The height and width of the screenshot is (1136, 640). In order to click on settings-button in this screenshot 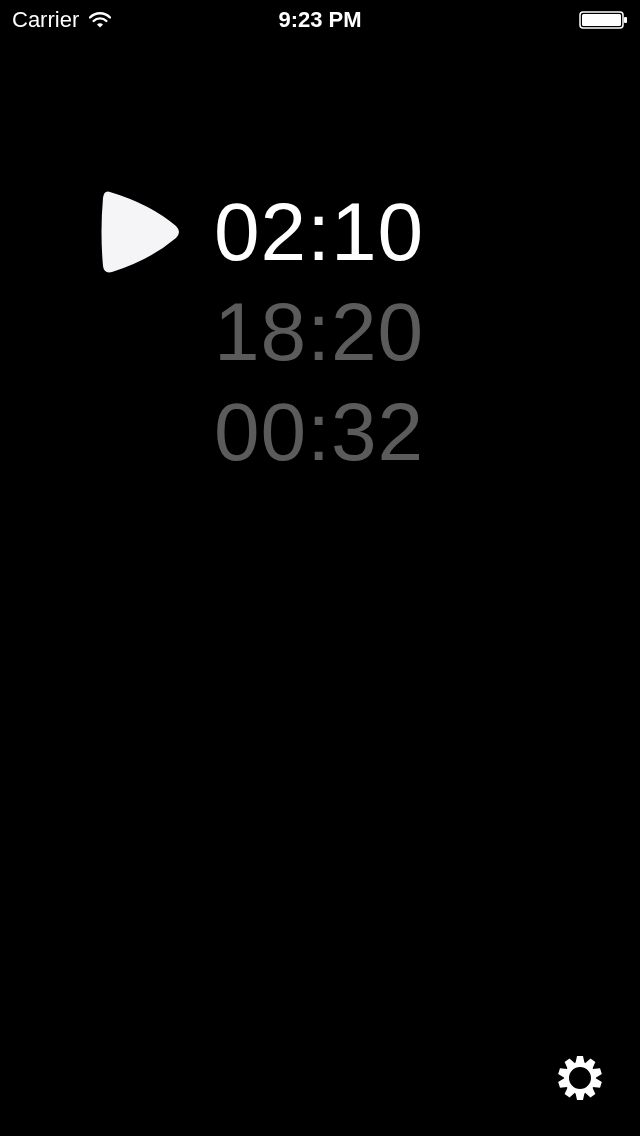, I will do `click(580, 1078)`.